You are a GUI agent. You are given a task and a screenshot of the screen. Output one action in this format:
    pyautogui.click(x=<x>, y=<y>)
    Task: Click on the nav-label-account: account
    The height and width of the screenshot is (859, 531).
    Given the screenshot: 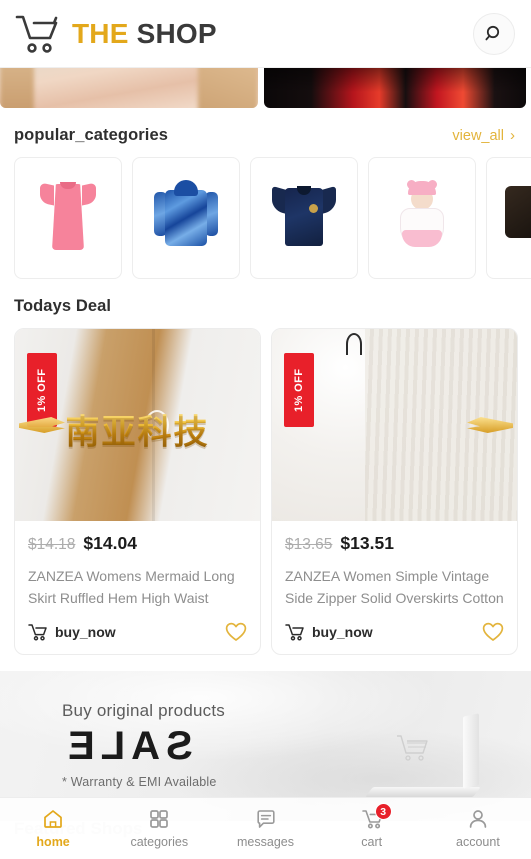 What is the action you would take?
    pyautogui.click(x=478, y=842)
    